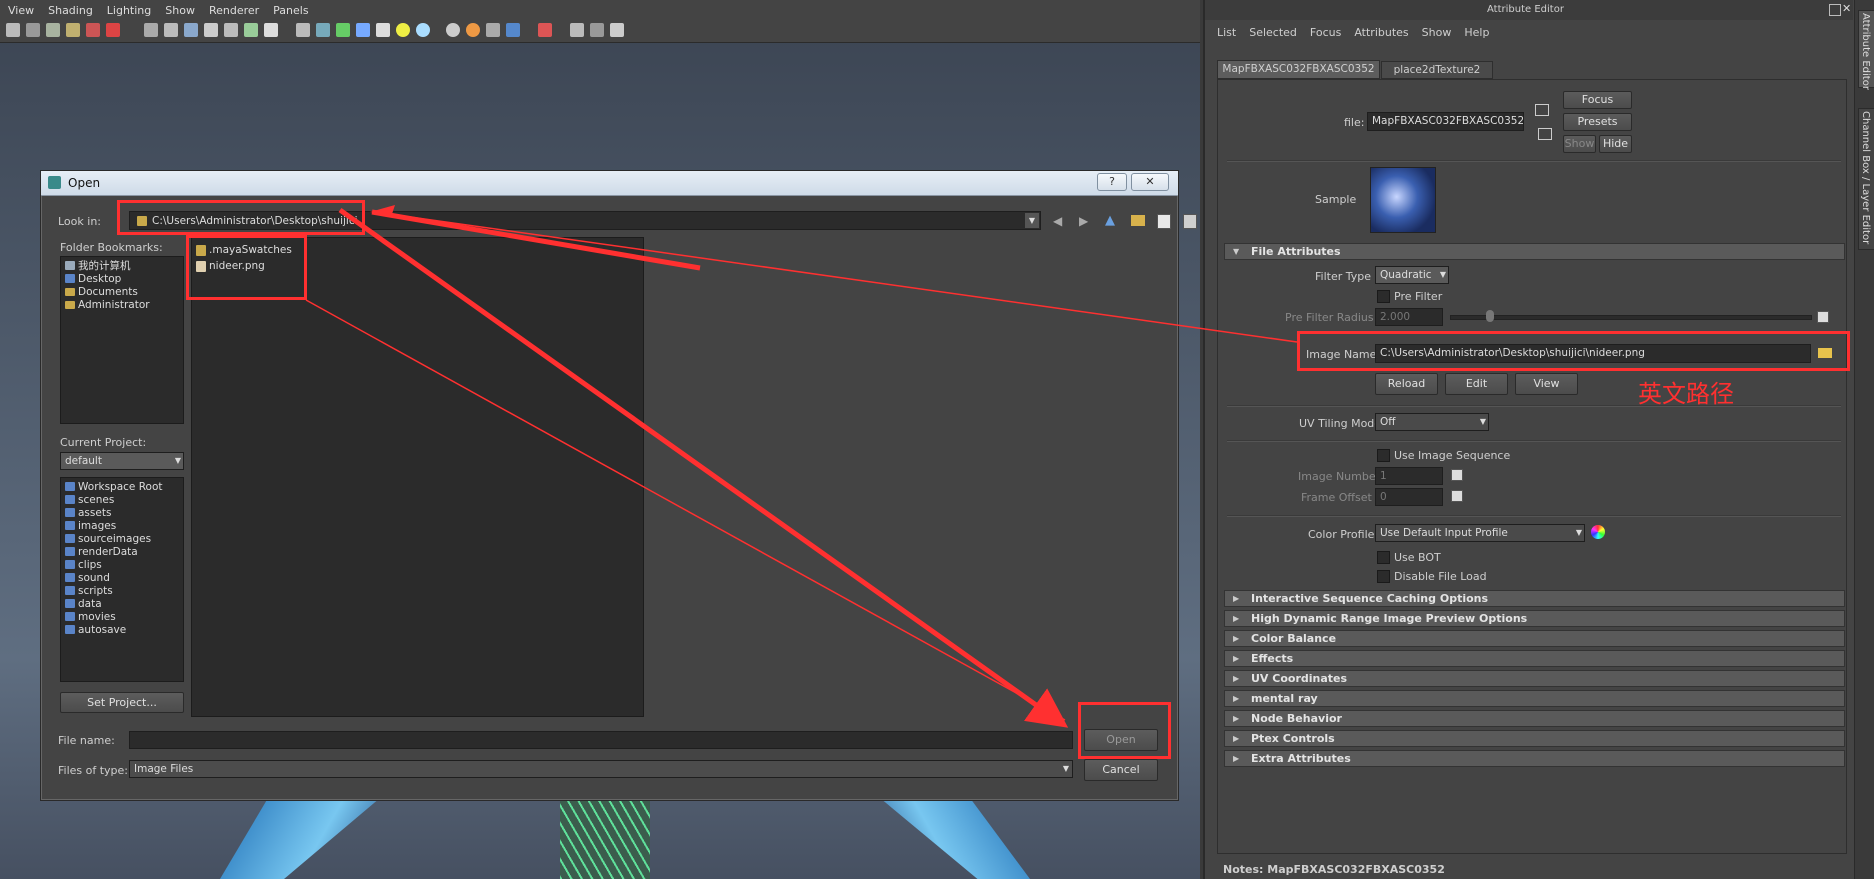 This screenshot has height=879, width=1874. What do you see at coordinates (1437, 32) in the screenshot?
I see `ae-menu-show: Show` at bounding box center [1437, 32].